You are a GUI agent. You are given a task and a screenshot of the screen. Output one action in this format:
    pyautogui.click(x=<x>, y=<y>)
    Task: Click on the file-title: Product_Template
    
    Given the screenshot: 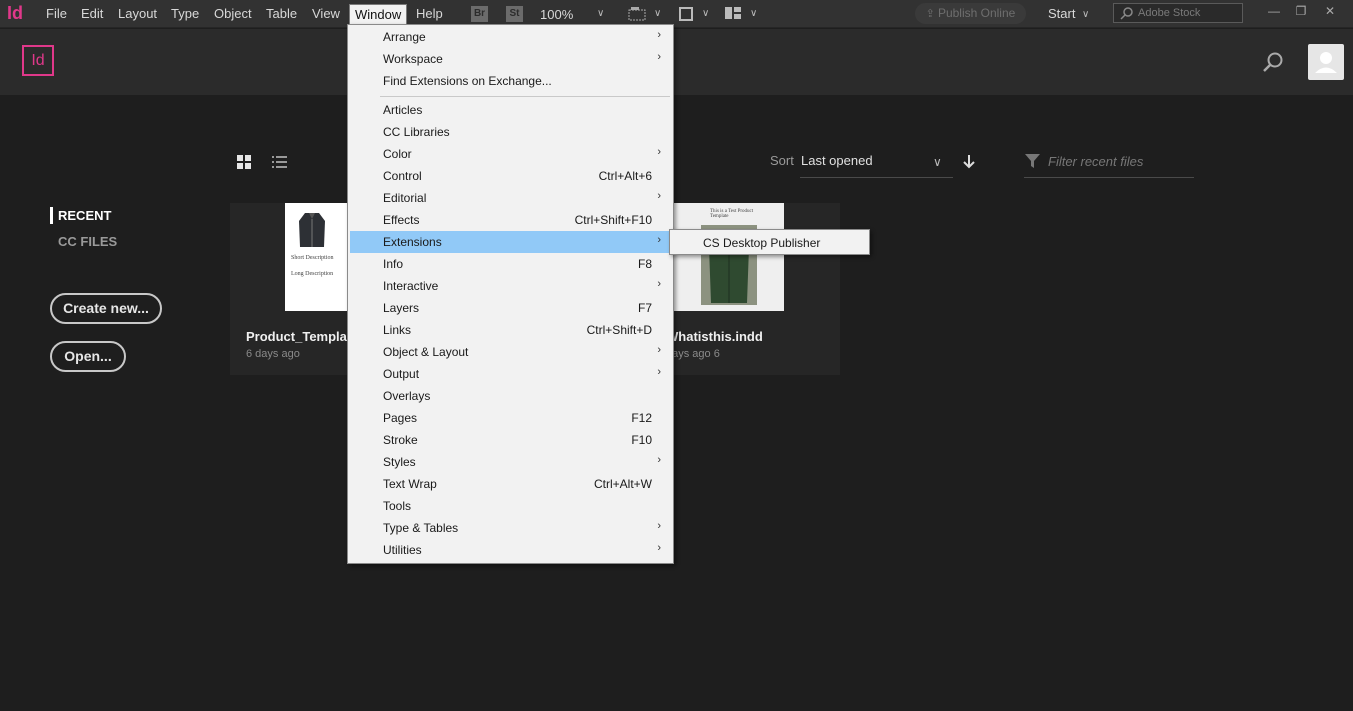 What is the action you would take?
    pyautogui.click(x=302, y=336)
    